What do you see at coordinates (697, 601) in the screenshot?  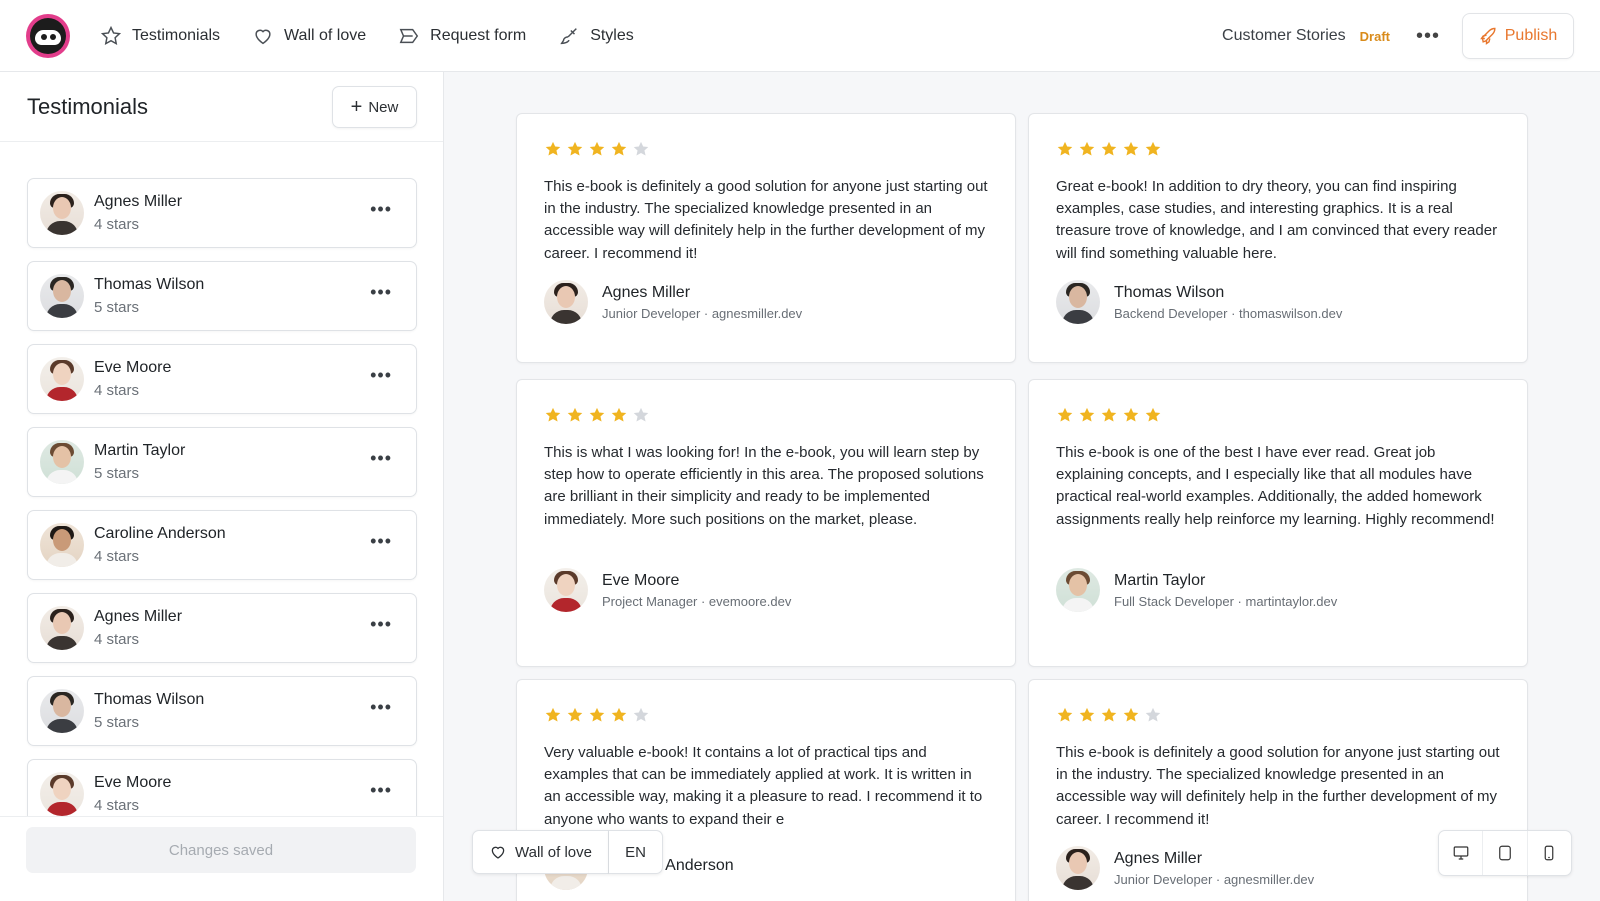 I see `author-meta: Project Manager · evemoore.dev` at bounding box center [697, 601].